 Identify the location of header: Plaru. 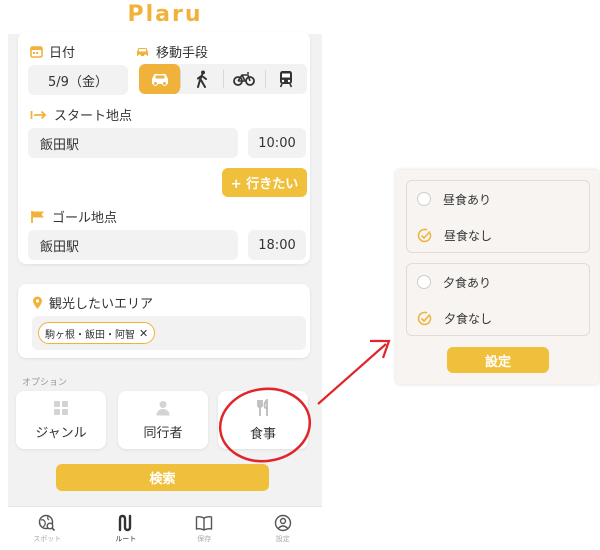
(165, 17).